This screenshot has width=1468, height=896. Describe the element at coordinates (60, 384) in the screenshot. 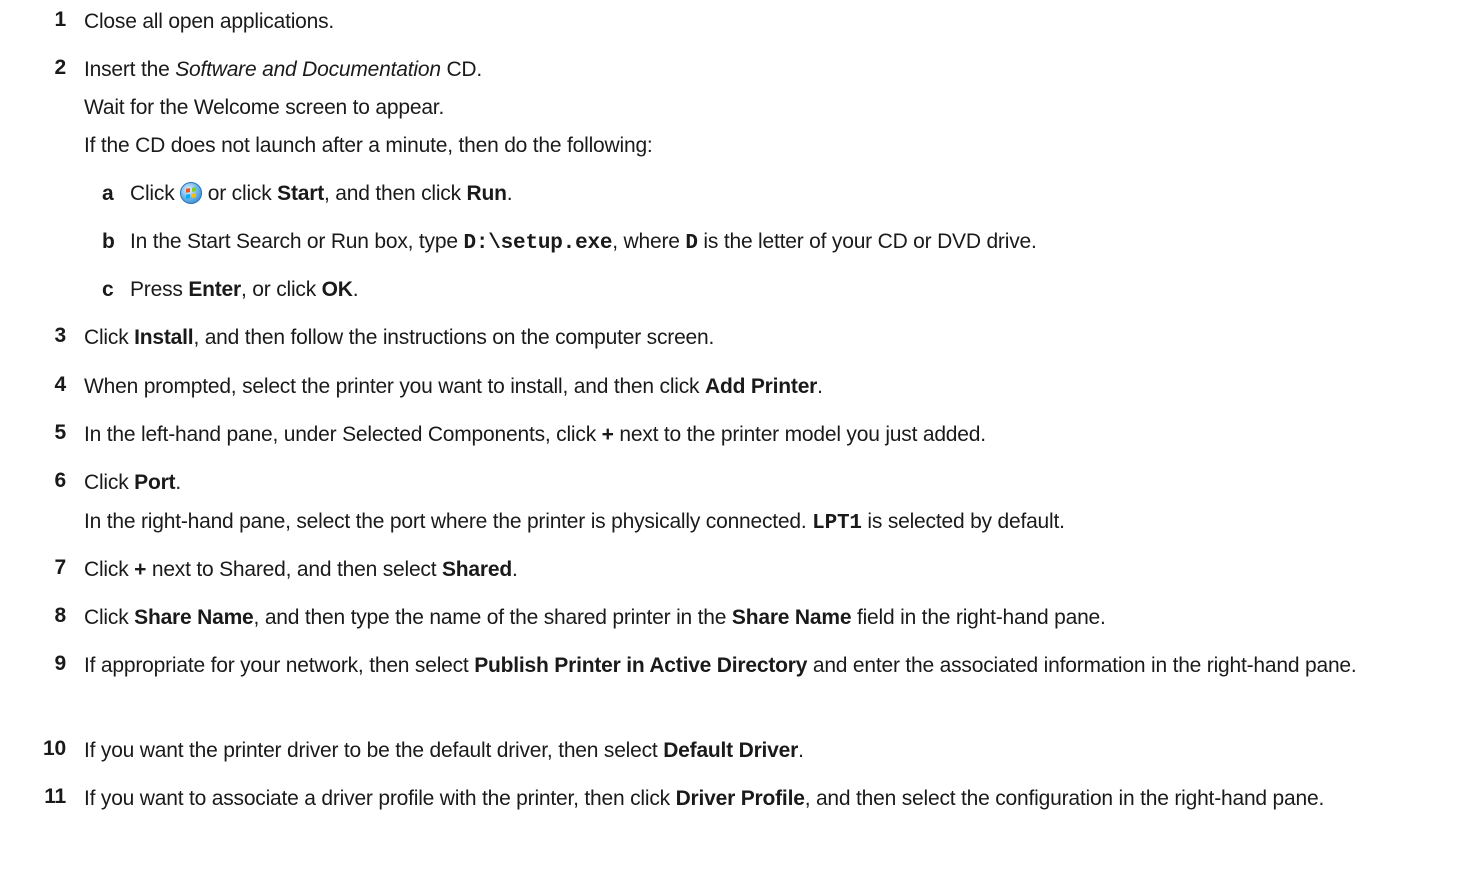

I see `step-number: 4` at that location.